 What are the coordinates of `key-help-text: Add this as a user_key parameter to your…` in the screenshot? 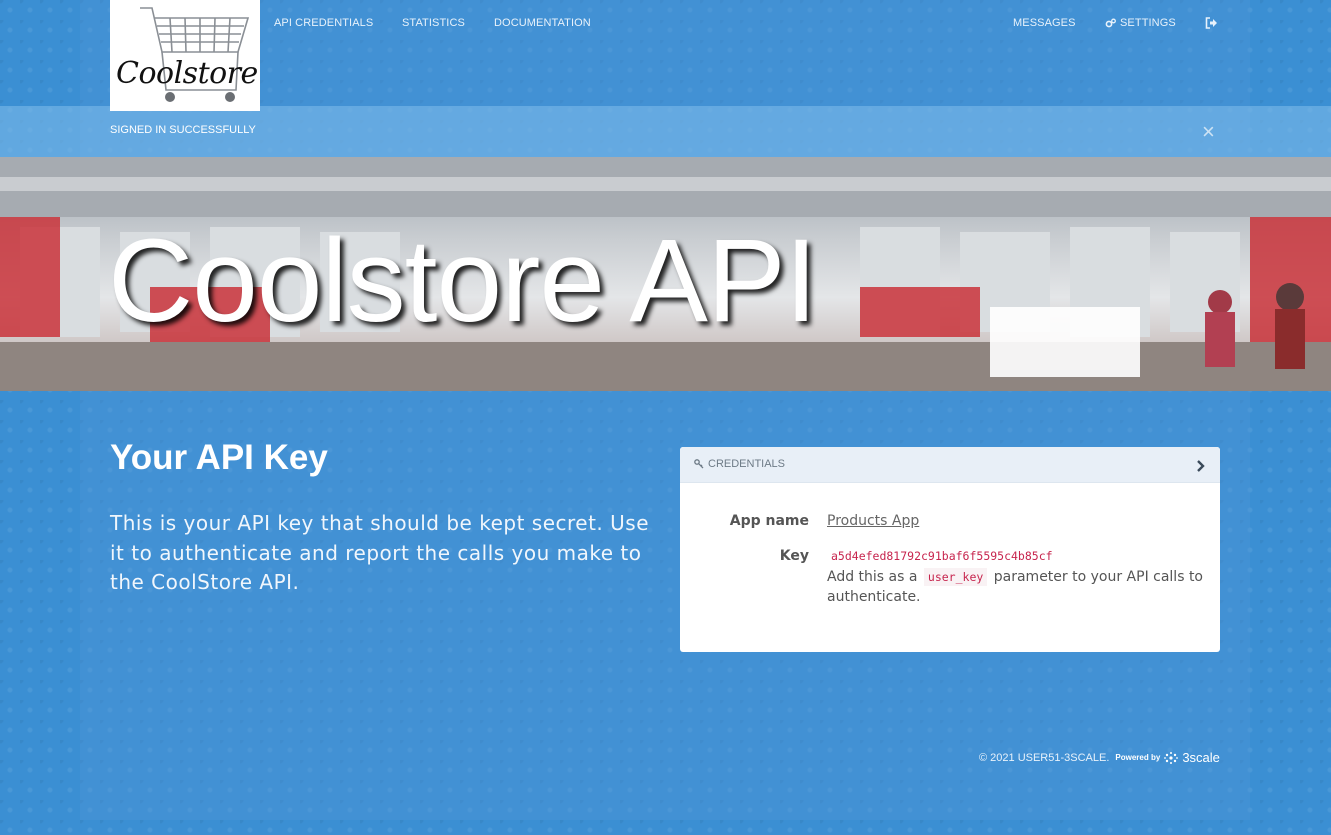 It's located at (1019, 587).